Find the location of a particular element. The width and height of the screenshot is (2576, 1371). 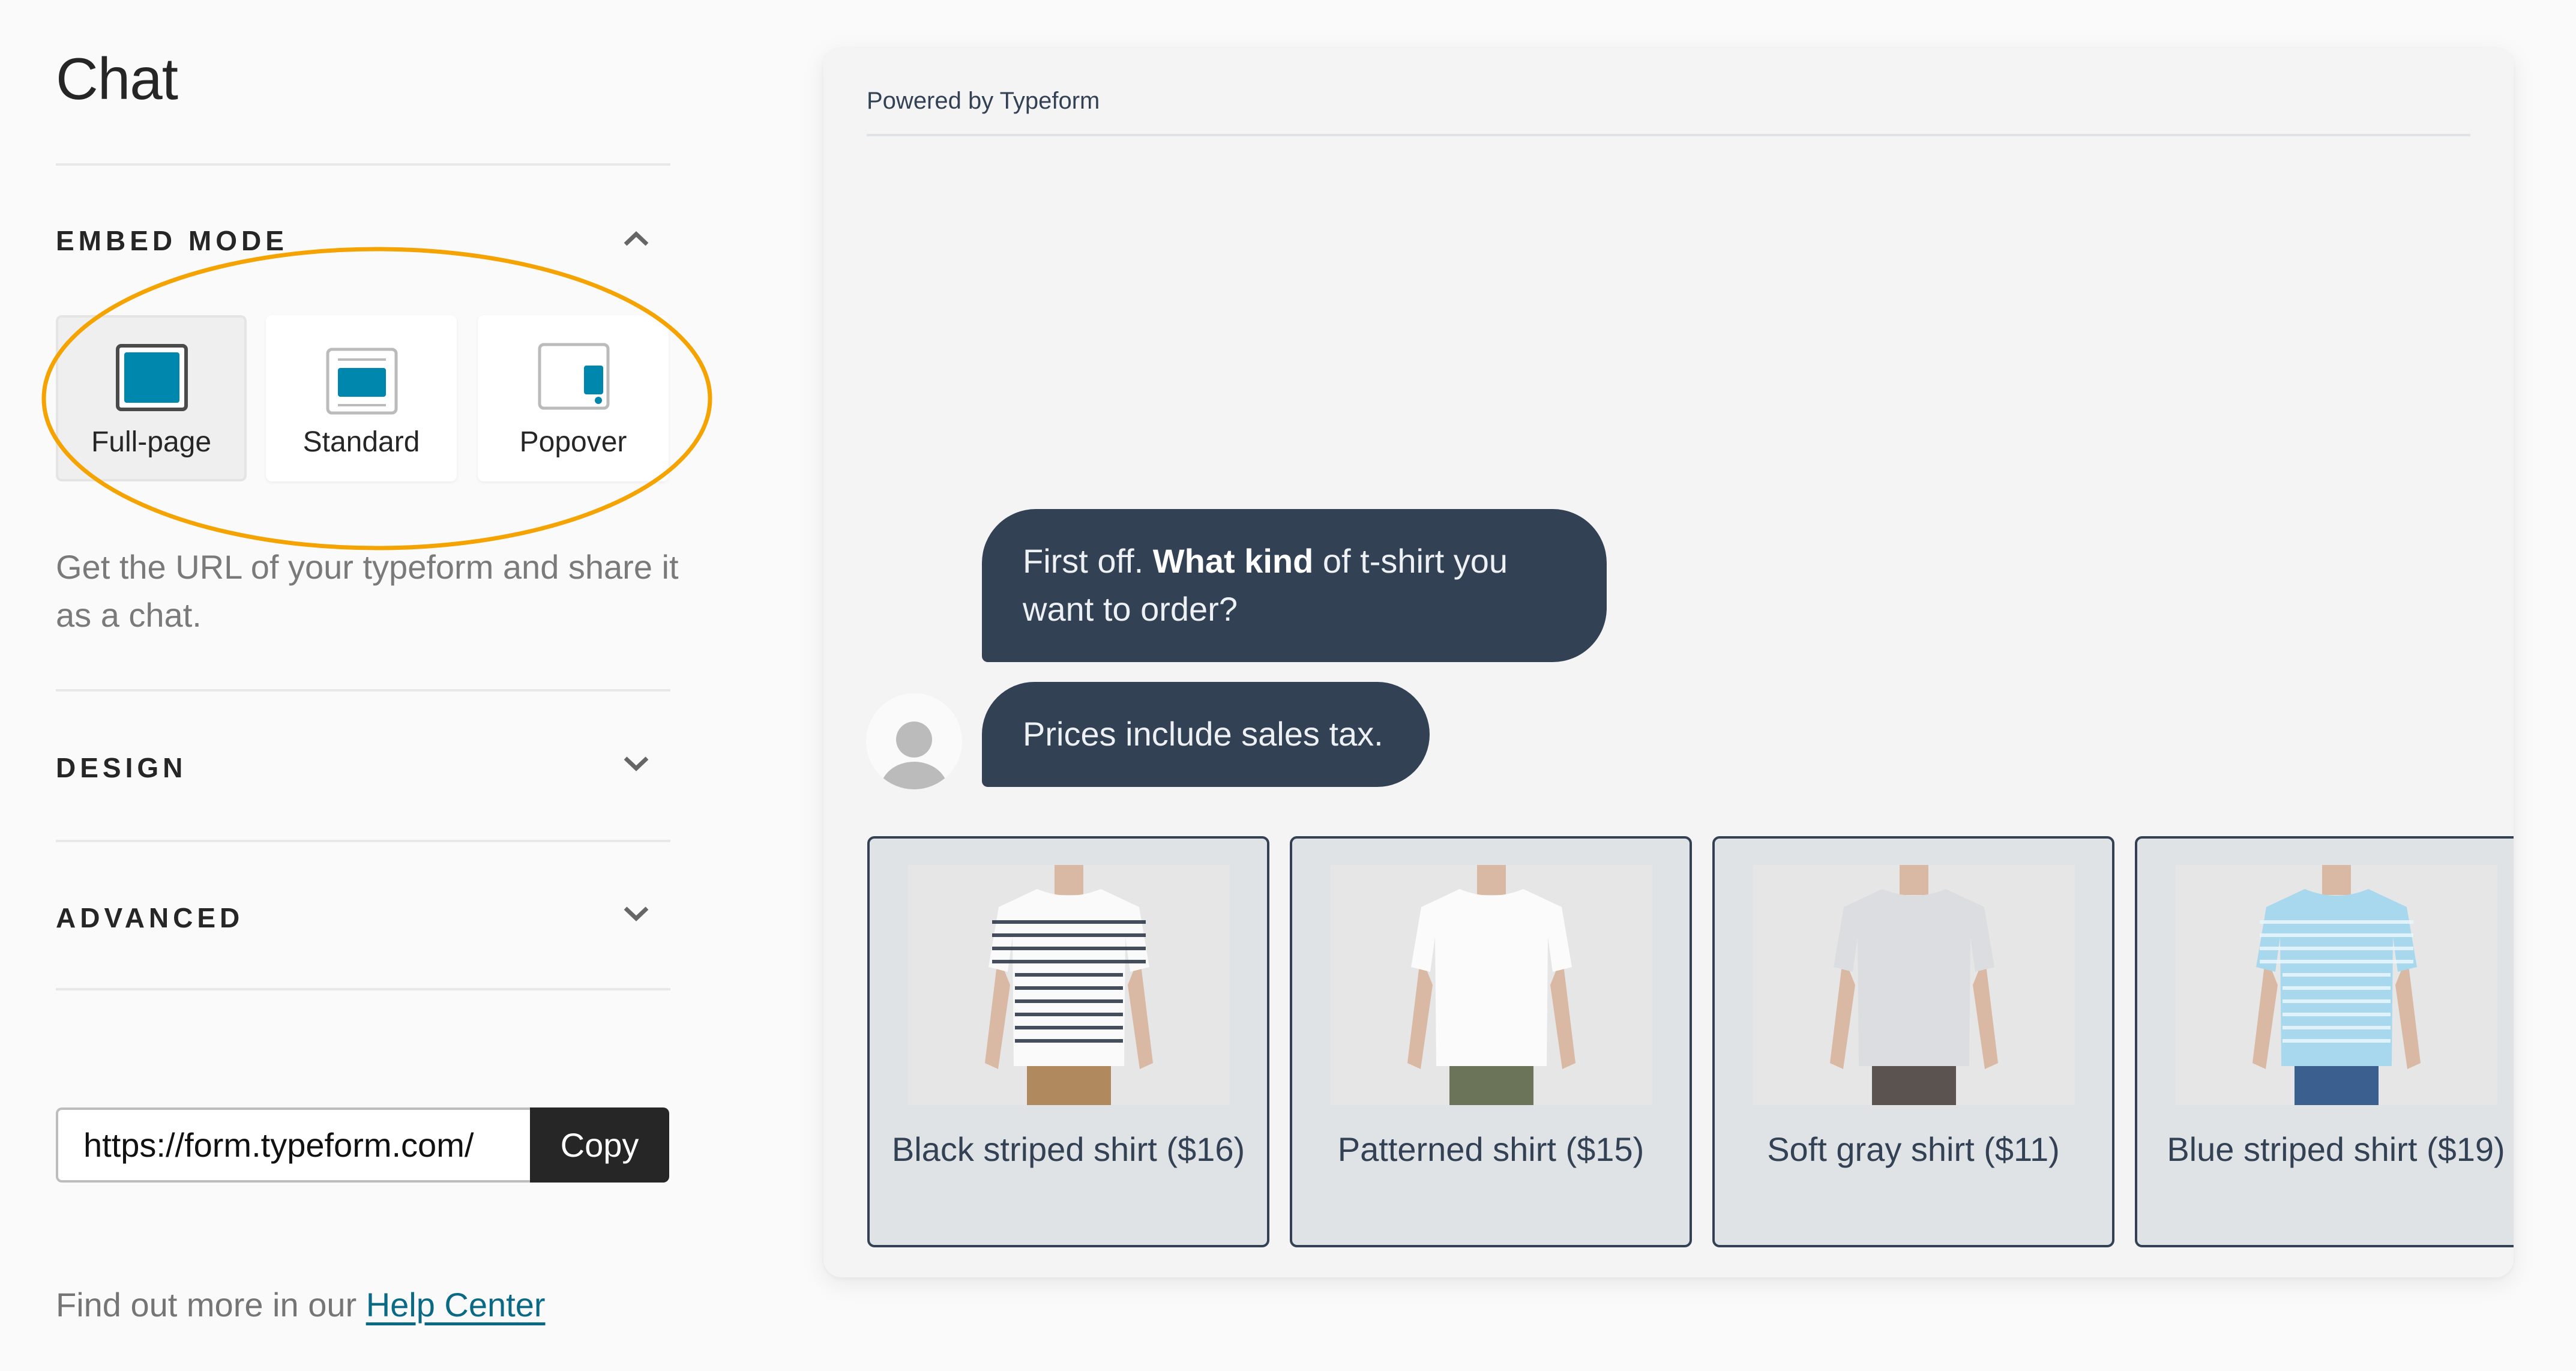

powered-by-label: Powered by Typeform is located at coordinates (984, 101).